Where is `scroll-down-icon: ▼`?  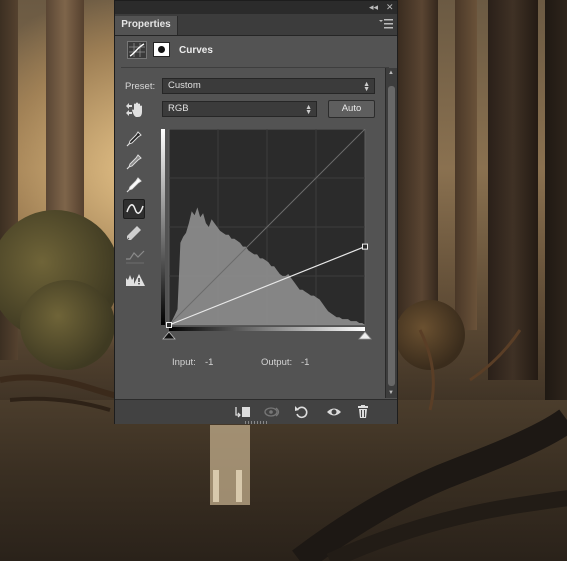 scroll-down-icon: ▼ is located at coordinates (391, 393).